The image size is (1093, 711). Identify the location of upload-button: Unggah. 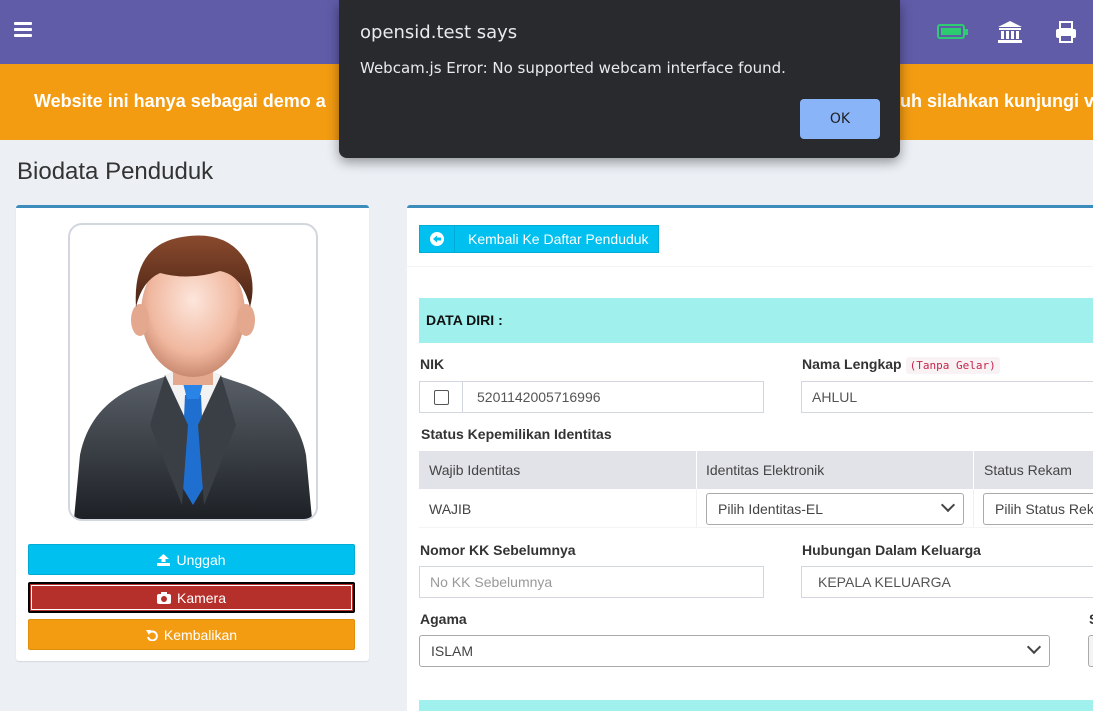
(191, 559).